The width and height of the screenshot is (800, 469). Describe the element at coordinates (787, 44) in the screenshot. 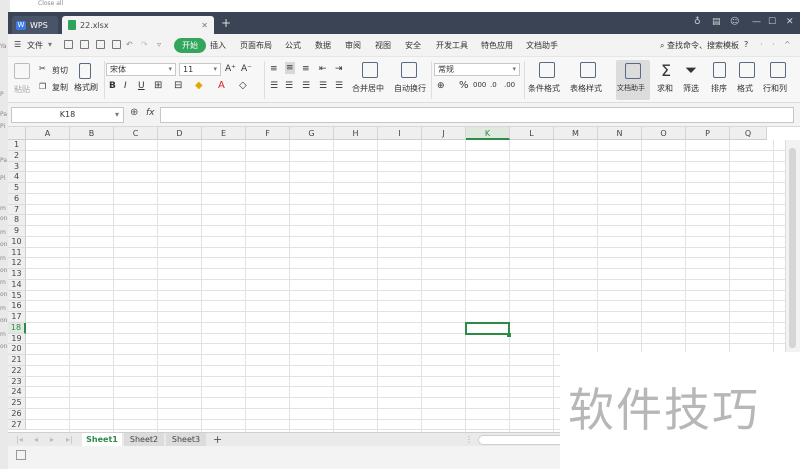

I see `collapse-ribbon-icon: ^` at that location.